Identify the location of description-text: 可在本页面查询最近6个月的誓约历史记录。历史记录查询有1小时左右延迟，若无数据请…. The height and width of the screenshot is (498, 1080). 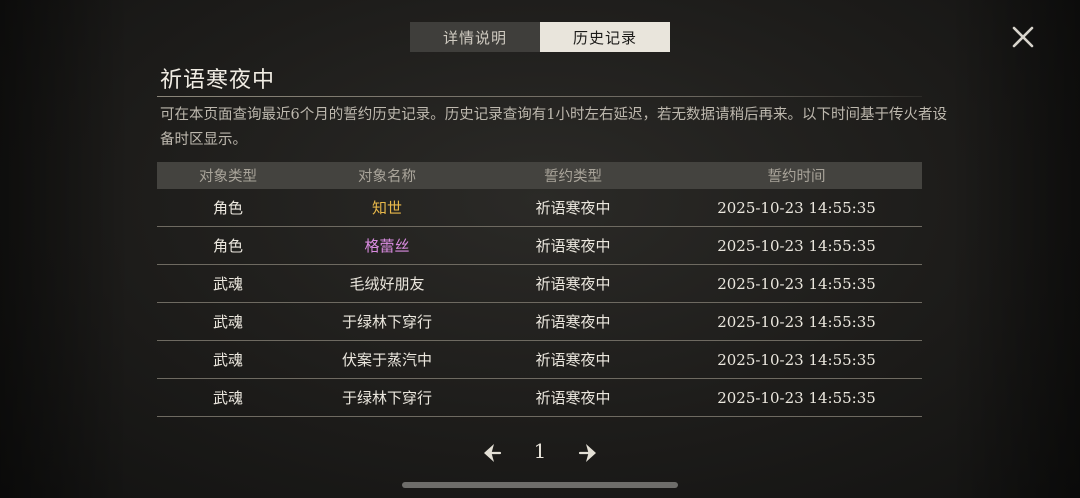
(553, 127).